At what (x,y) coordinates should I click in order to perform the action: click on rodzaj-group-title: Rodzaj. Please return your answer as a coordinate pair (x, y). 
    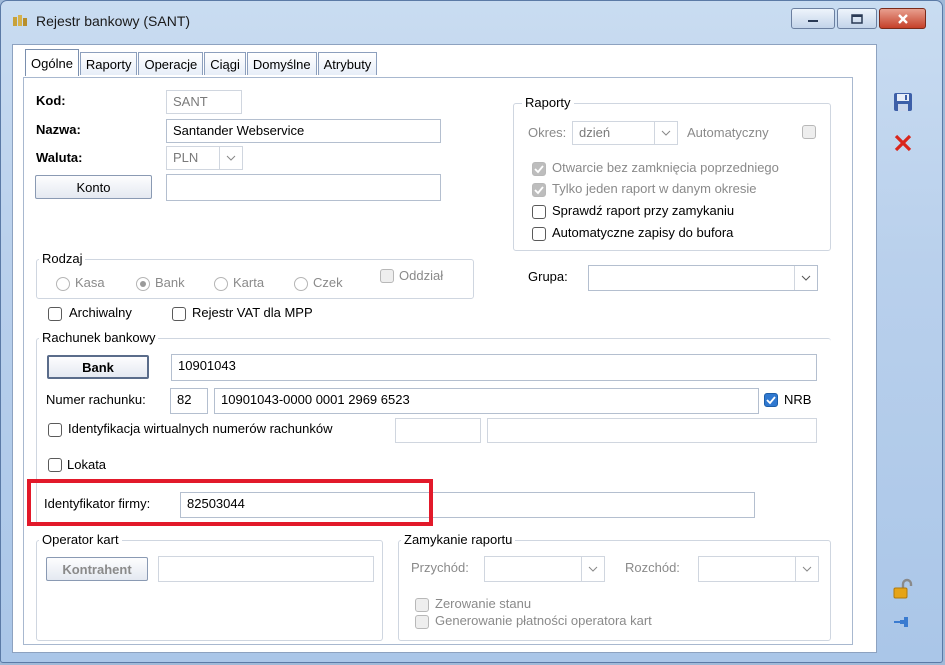
    Looking at the image, I should click on (62, 258).